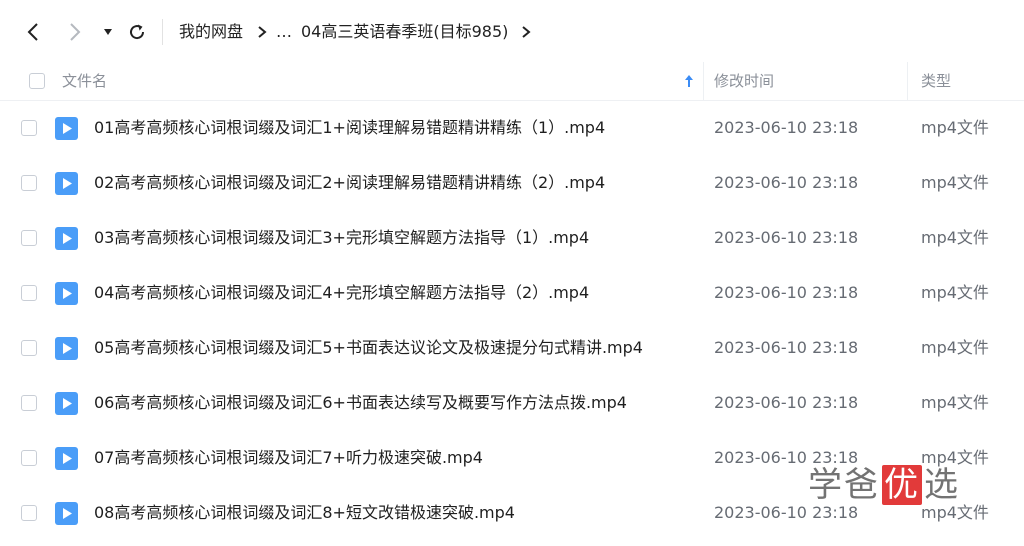 The height and width of the screenshot is (546, 1024). What do you see at coordinates (844, 485) in the screenshot?
I see `watermark-text: 学爸` at bounding box center [844, 485].